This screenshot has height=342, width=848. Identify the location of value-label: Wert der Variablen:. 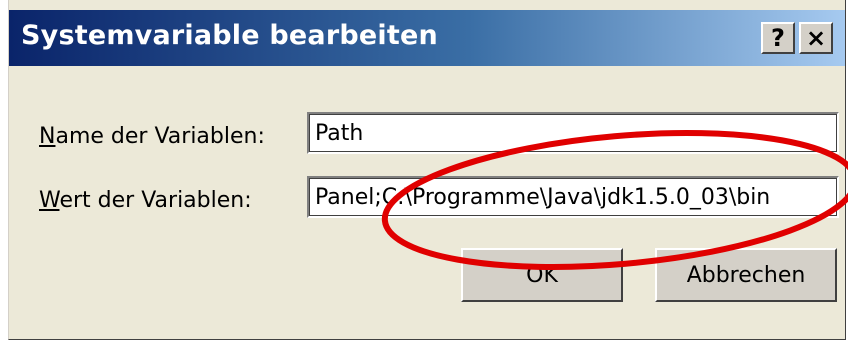
(145, 200).